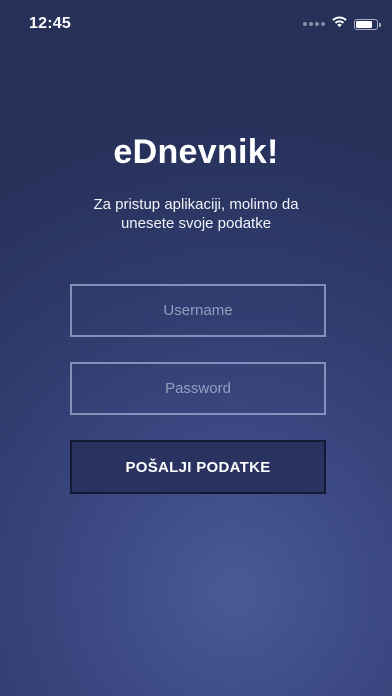 This screenshot has height=696, width=392. I want to click on app-title: eDnevnik!, so click(196, 152).